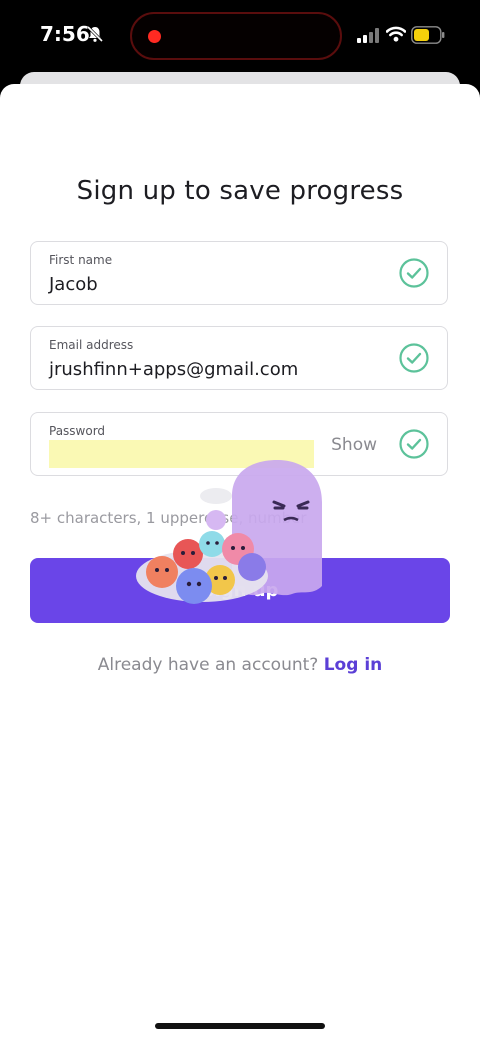 The image size is (480, 1040). I want to click on show-password-button: Show, so click(354, 445).